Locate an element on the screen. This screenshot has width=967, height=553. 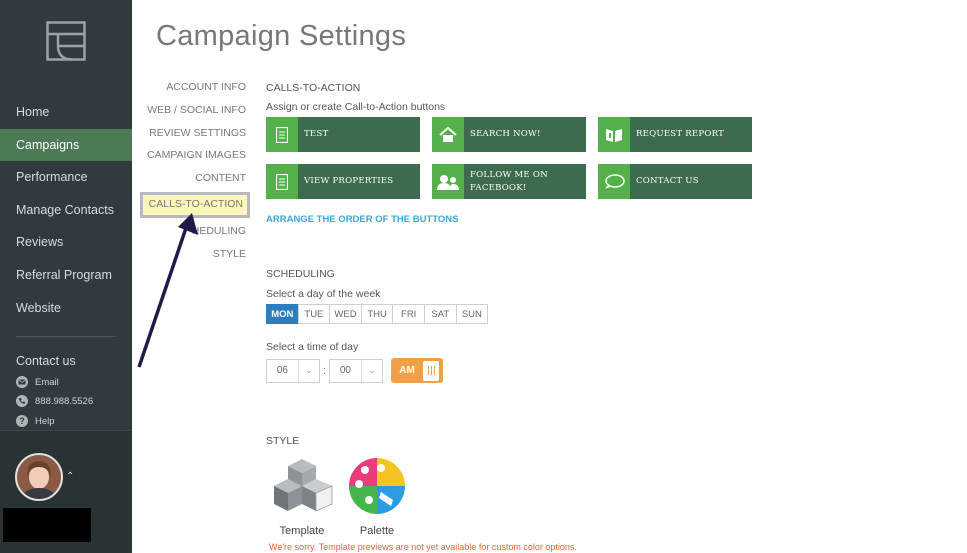
day-button-tue: TUE is located at coordinates (314, 314).